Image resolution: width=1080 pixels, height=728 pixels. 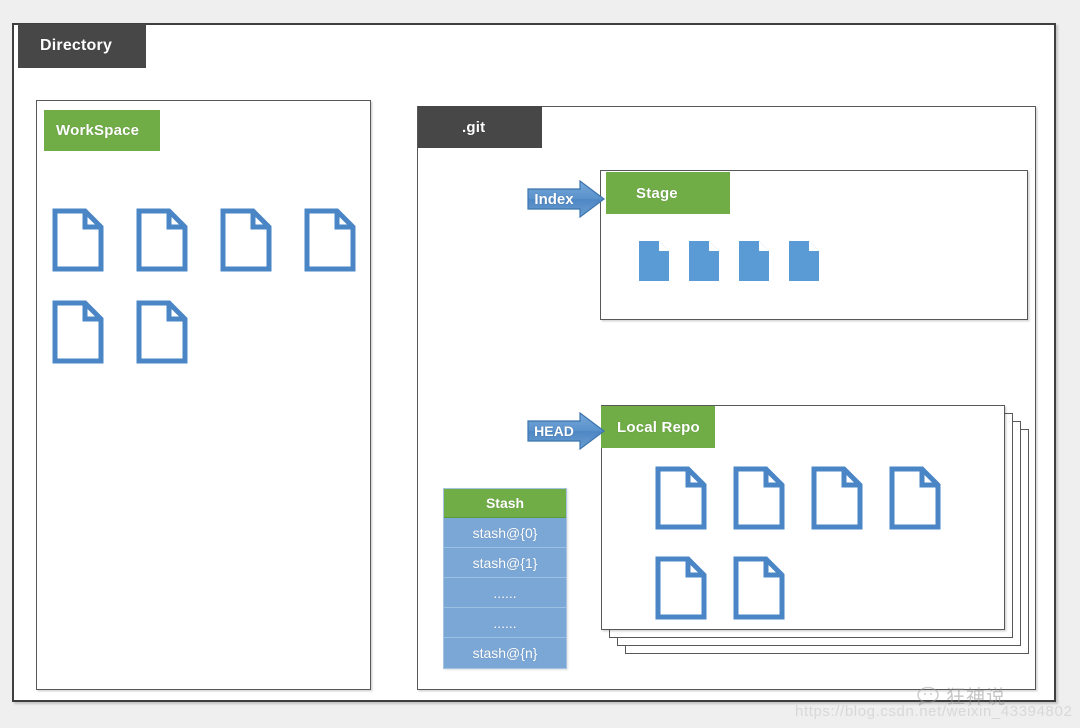 What do you see at coordinates (657, 193) in the screenshot?
I see `stage-tab-label: Stage` at bounding box center [657, 193].